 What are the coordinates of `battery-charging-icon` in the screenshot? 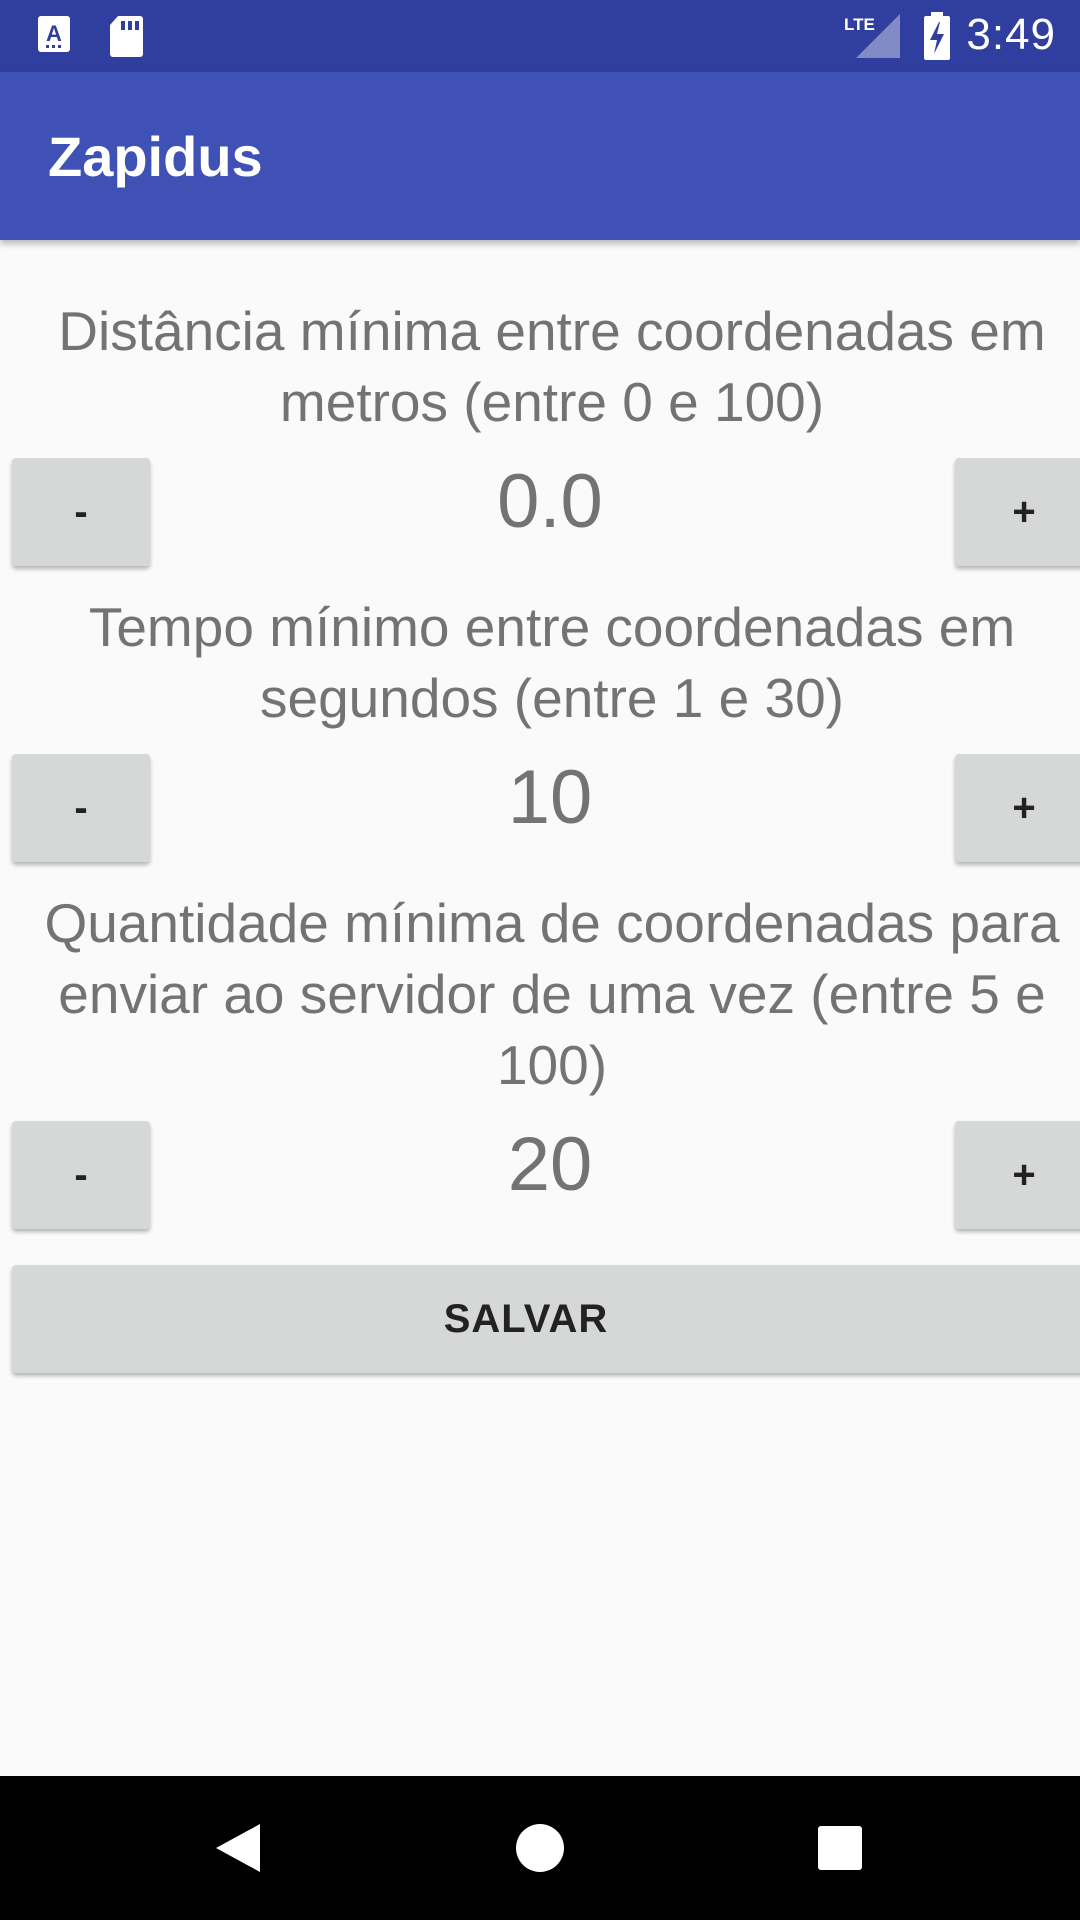 It's located at (937, 38).